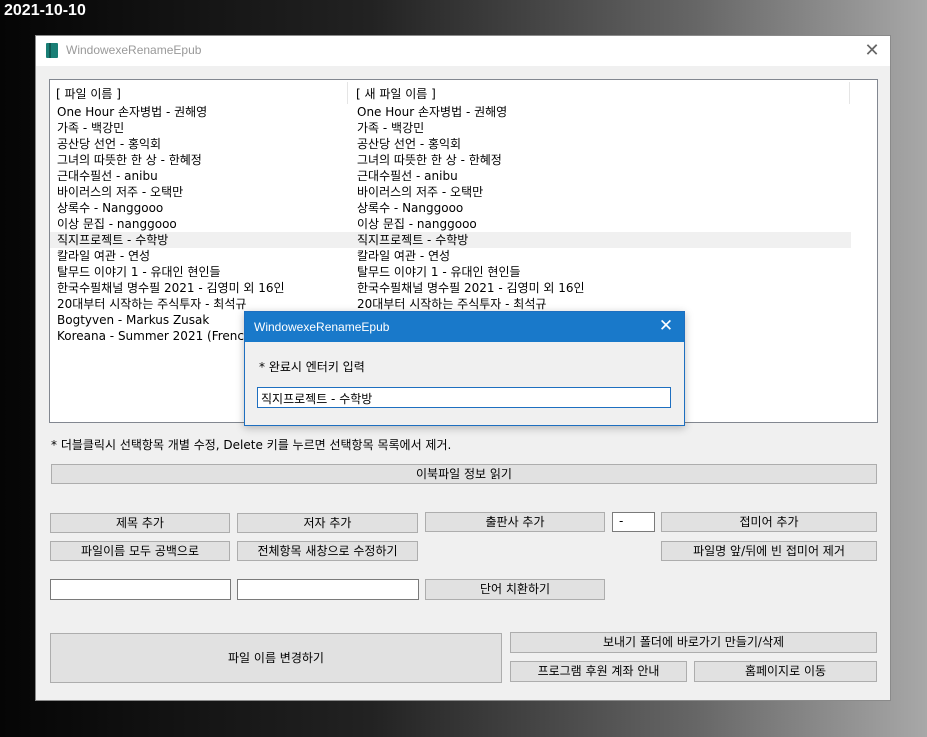 The image size is (927, 737). Describe the element at coordinates (120, 192) in the screenshot. I see `list-item-filename: 바이러스의 저주 - 오택만` at that location.